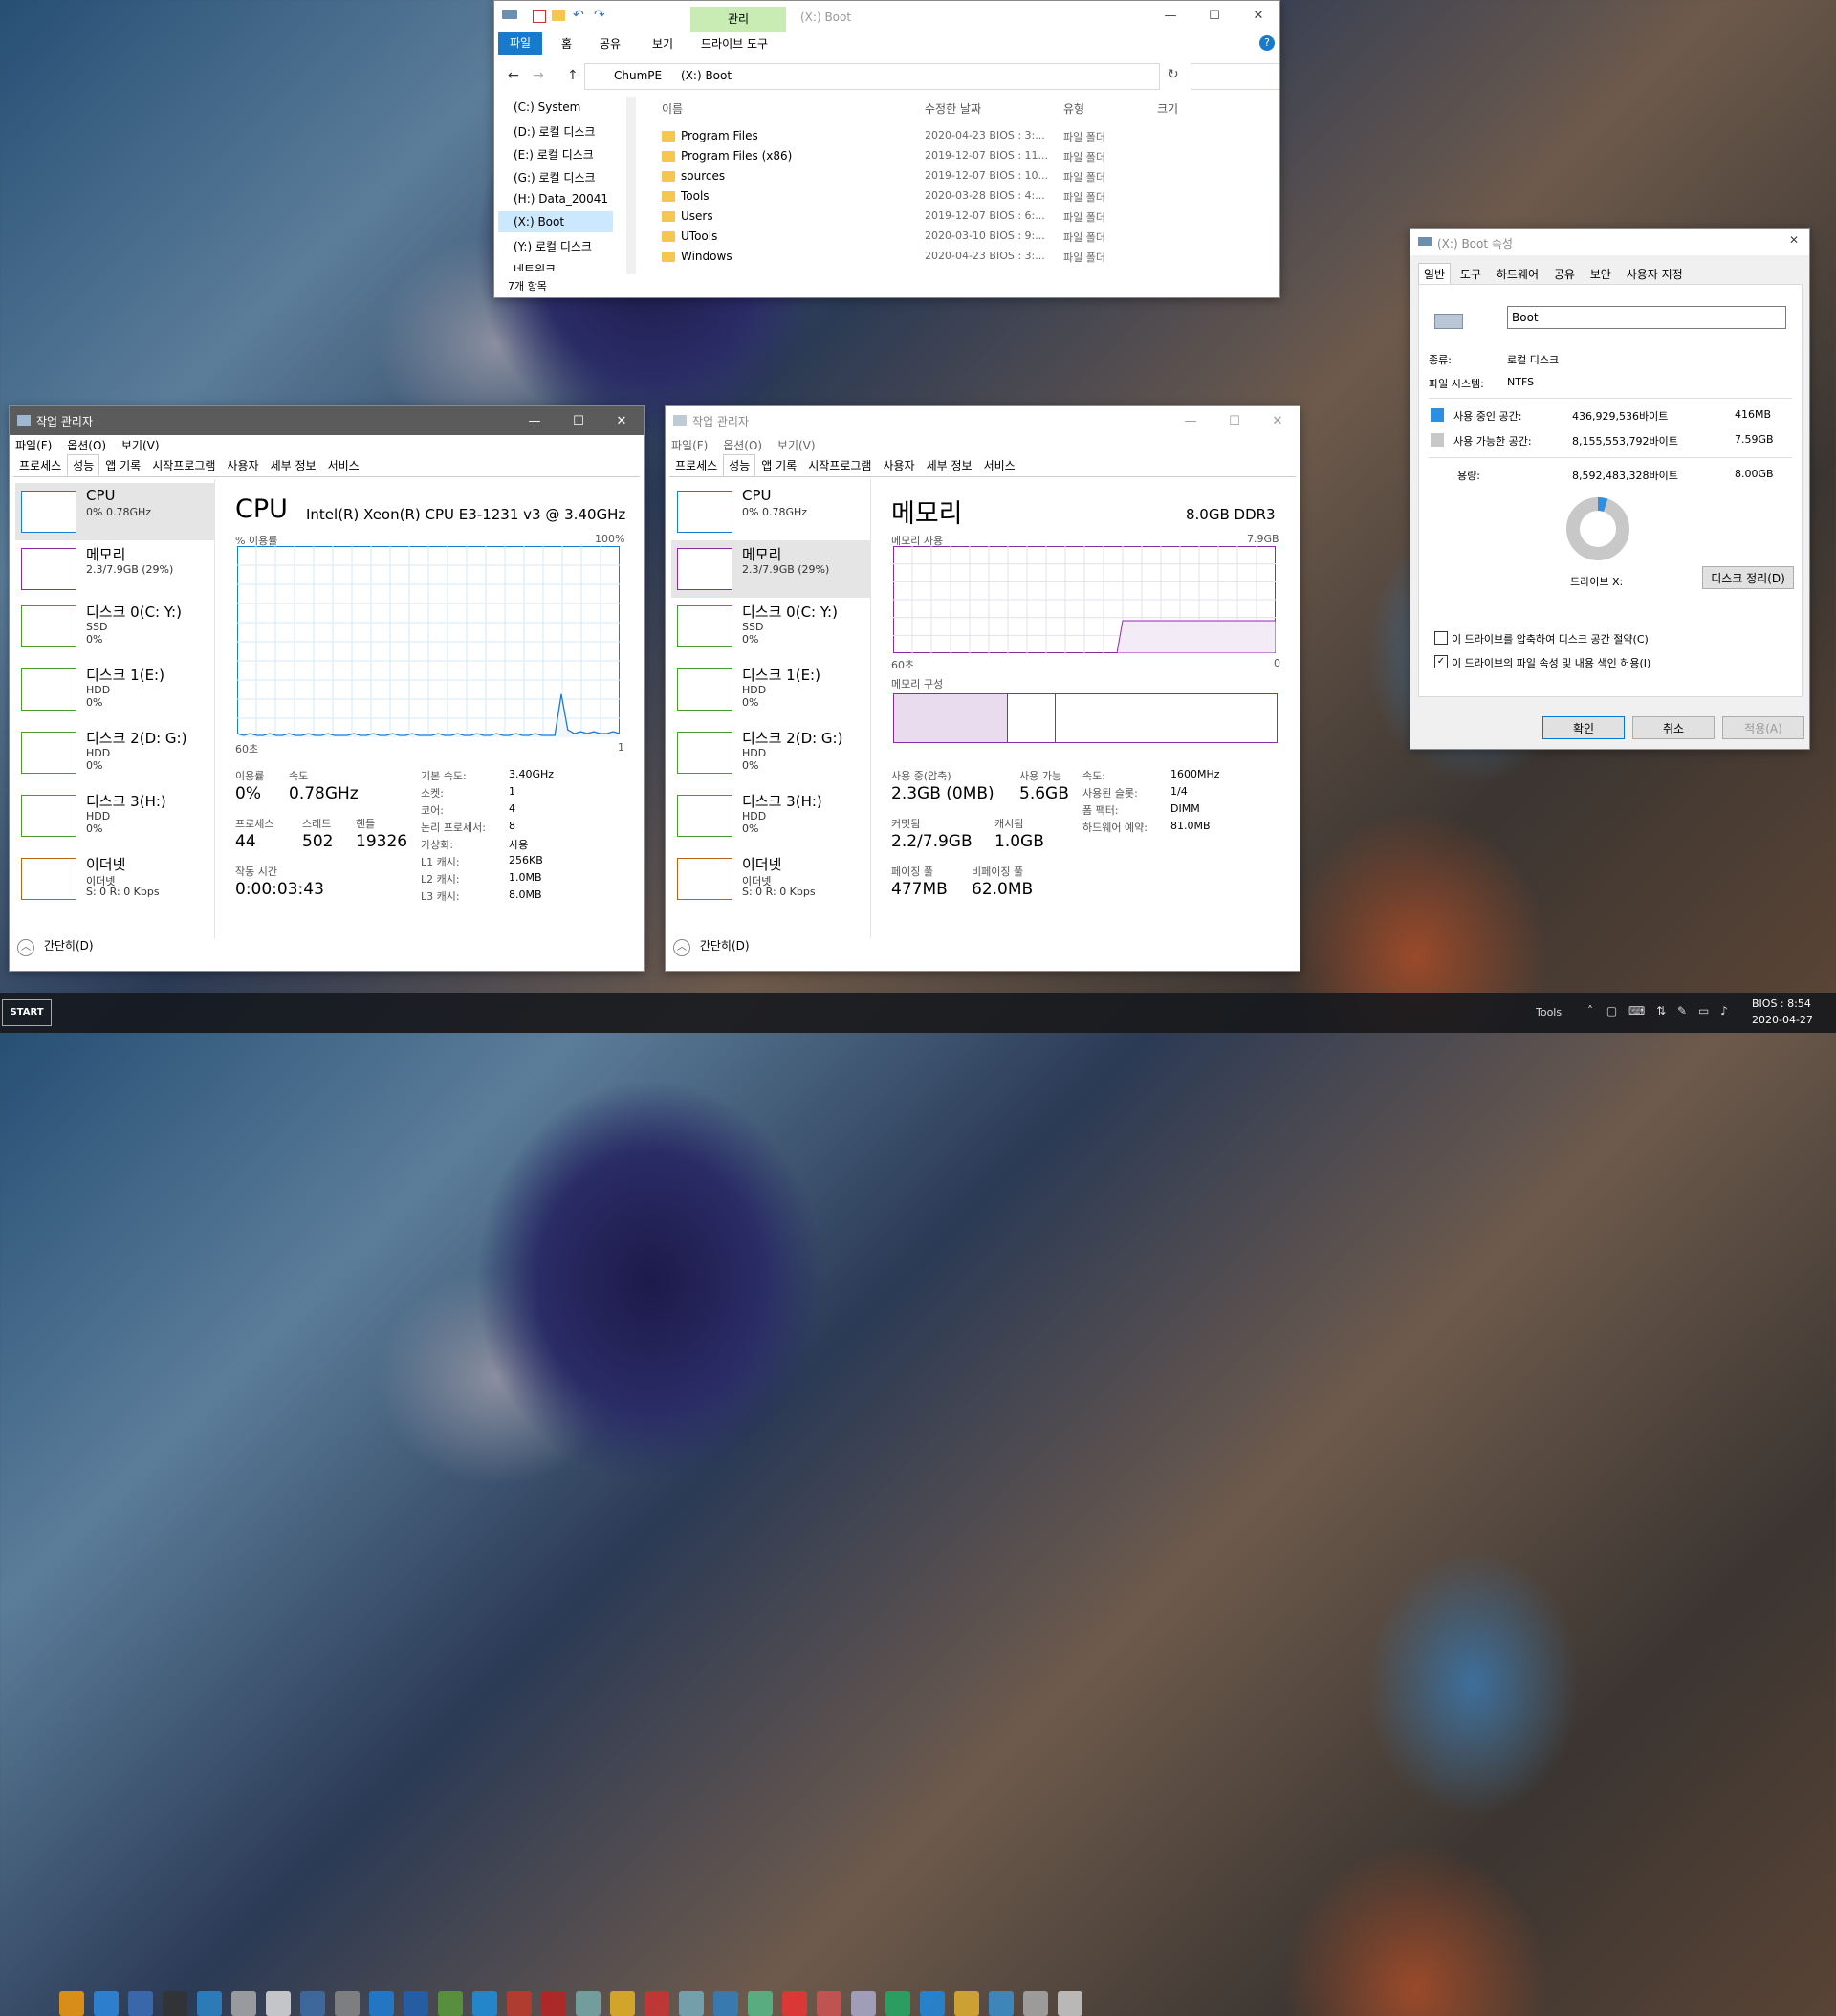 The image size is (1836, 2016). What do you see at coordinates (1267, 43) in the screenshot?
I see `help-icon: ?` at bounding box center [1267, 43].